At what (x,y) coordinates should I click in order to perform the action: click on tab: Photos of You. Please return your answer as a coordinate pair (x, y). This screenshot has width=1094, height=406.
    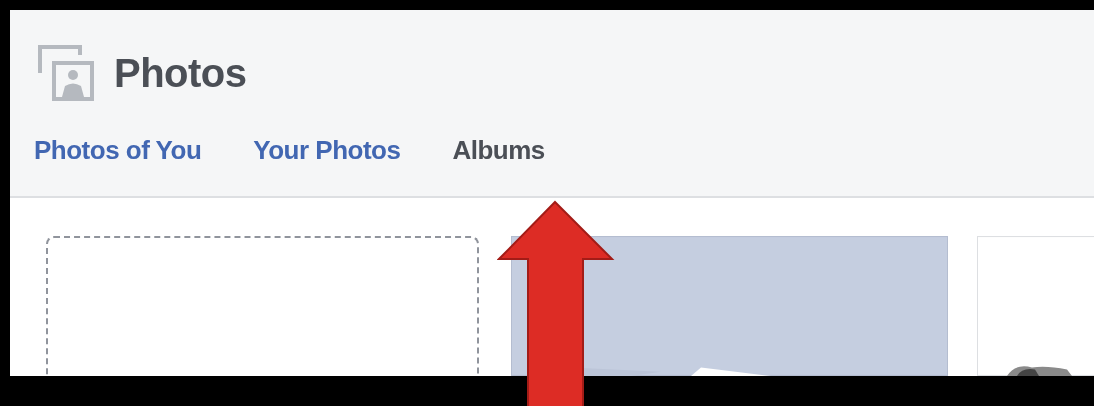
    Looking at the image, I should click on (118, 150).